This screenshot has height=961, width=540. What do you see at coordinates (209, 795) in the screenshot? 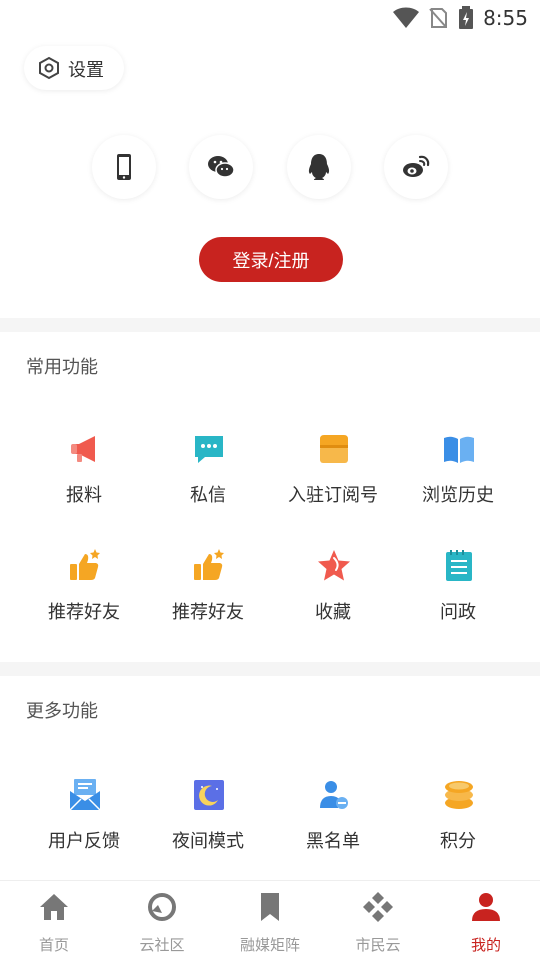
I see `moon-icon` at bounding box center [209, 795].